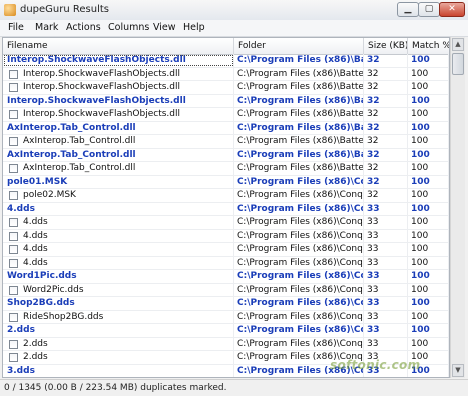 This screenshot has width=468, height=396. Describe the element at coordinates (118, 182) in the screenshot. I see `filename-cell: pole01.MSK` at that location.